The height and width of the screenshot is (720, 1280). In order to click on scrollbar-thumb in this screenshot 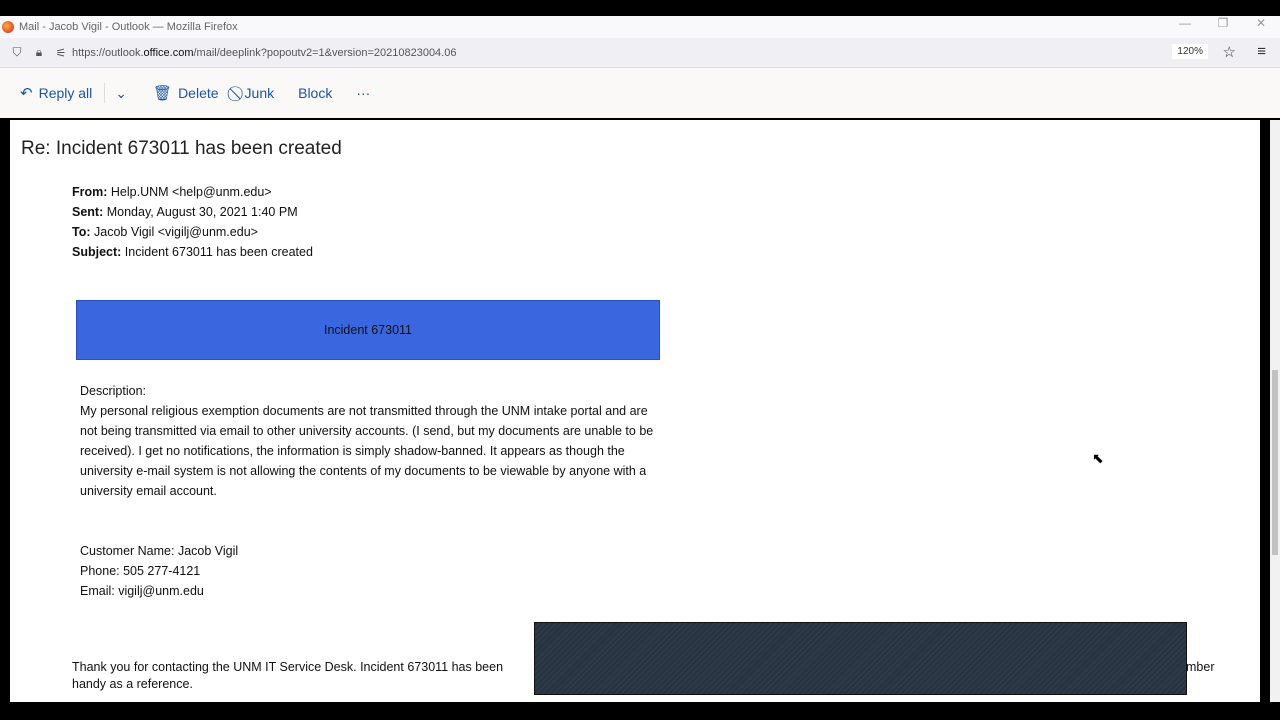, I will do `click(1275, 462)`.